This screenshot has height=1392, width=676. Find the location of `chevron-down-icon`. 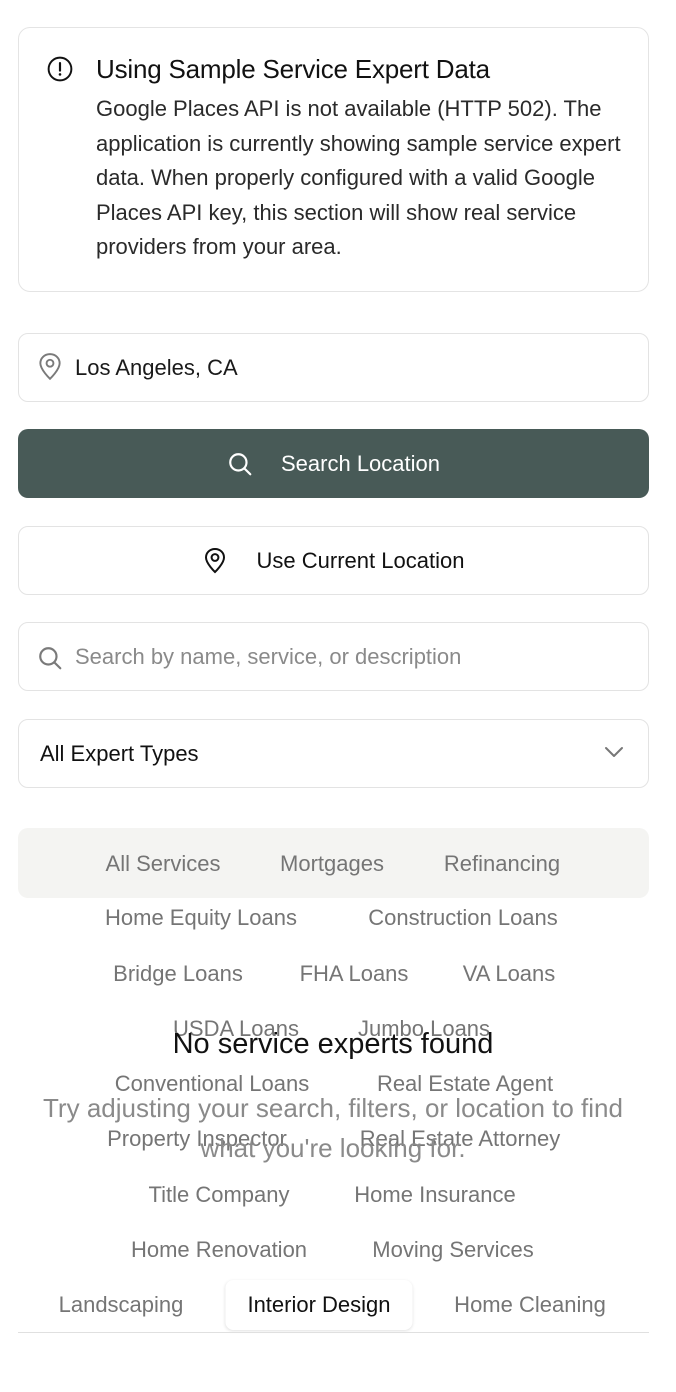

chevron-down-icon is located at coordinates (614, 752).